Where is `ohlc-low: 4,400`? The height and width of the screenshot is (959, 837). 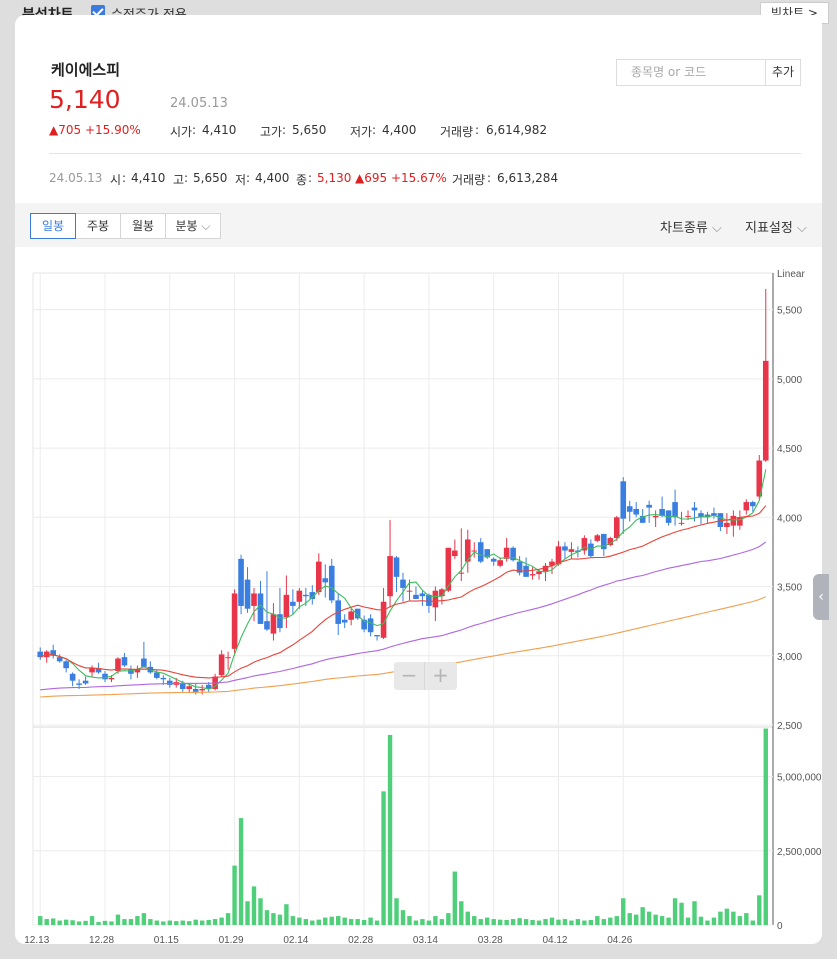
ohlc-low: 4,400 is located at coordinates (272, 178).